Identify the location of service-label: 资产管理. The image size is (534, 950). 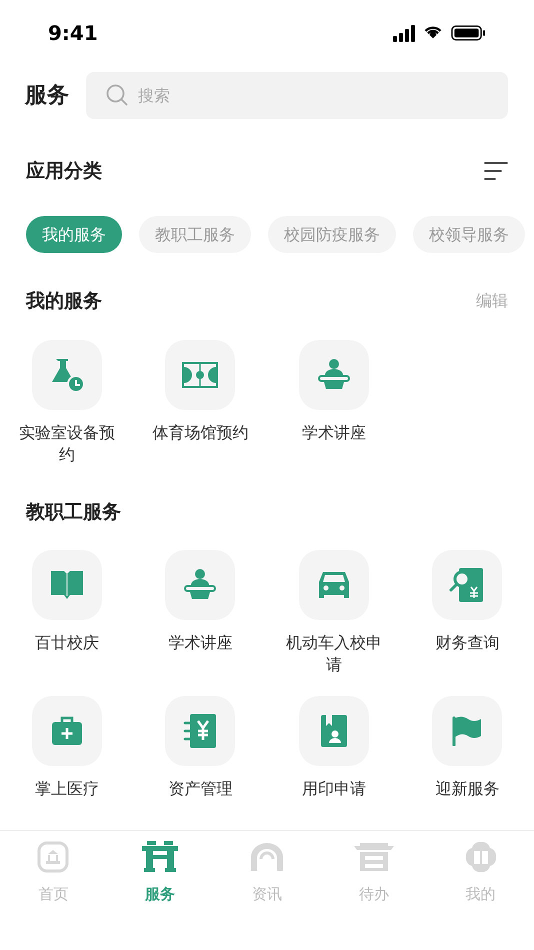
(200, 789).